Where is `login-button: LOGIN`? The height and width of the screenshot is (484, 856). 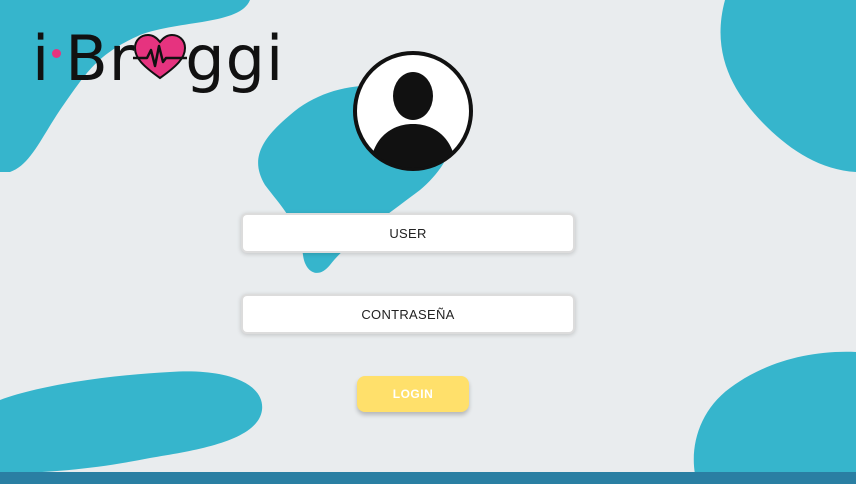
login-button: LOGIN is located at coordinates (413, 394).